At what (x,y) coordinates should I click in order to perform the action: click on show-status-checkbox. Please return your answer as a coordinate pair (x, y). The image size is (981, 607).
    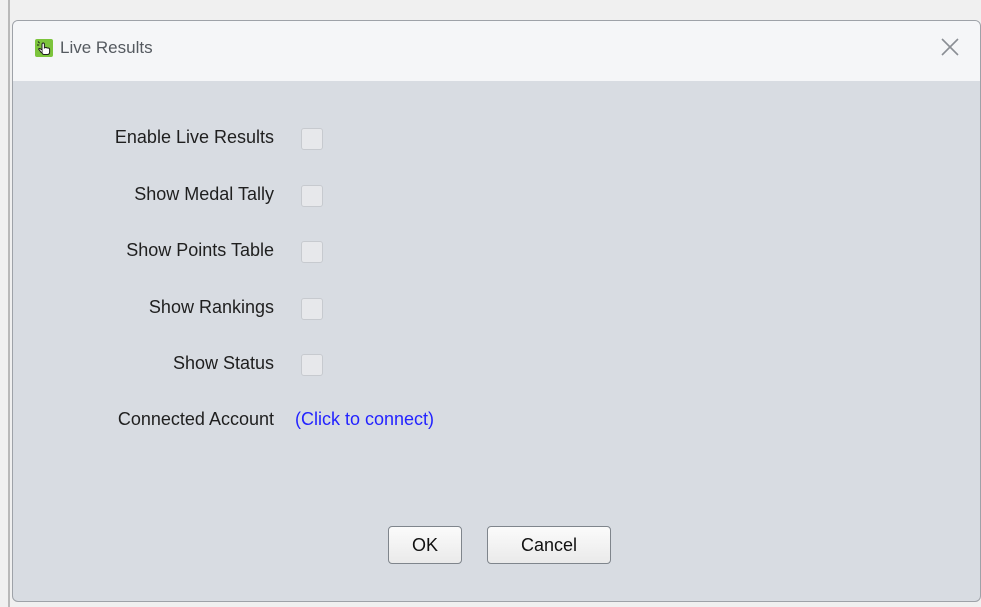
    Looking at the image, I should click on (312, 365).